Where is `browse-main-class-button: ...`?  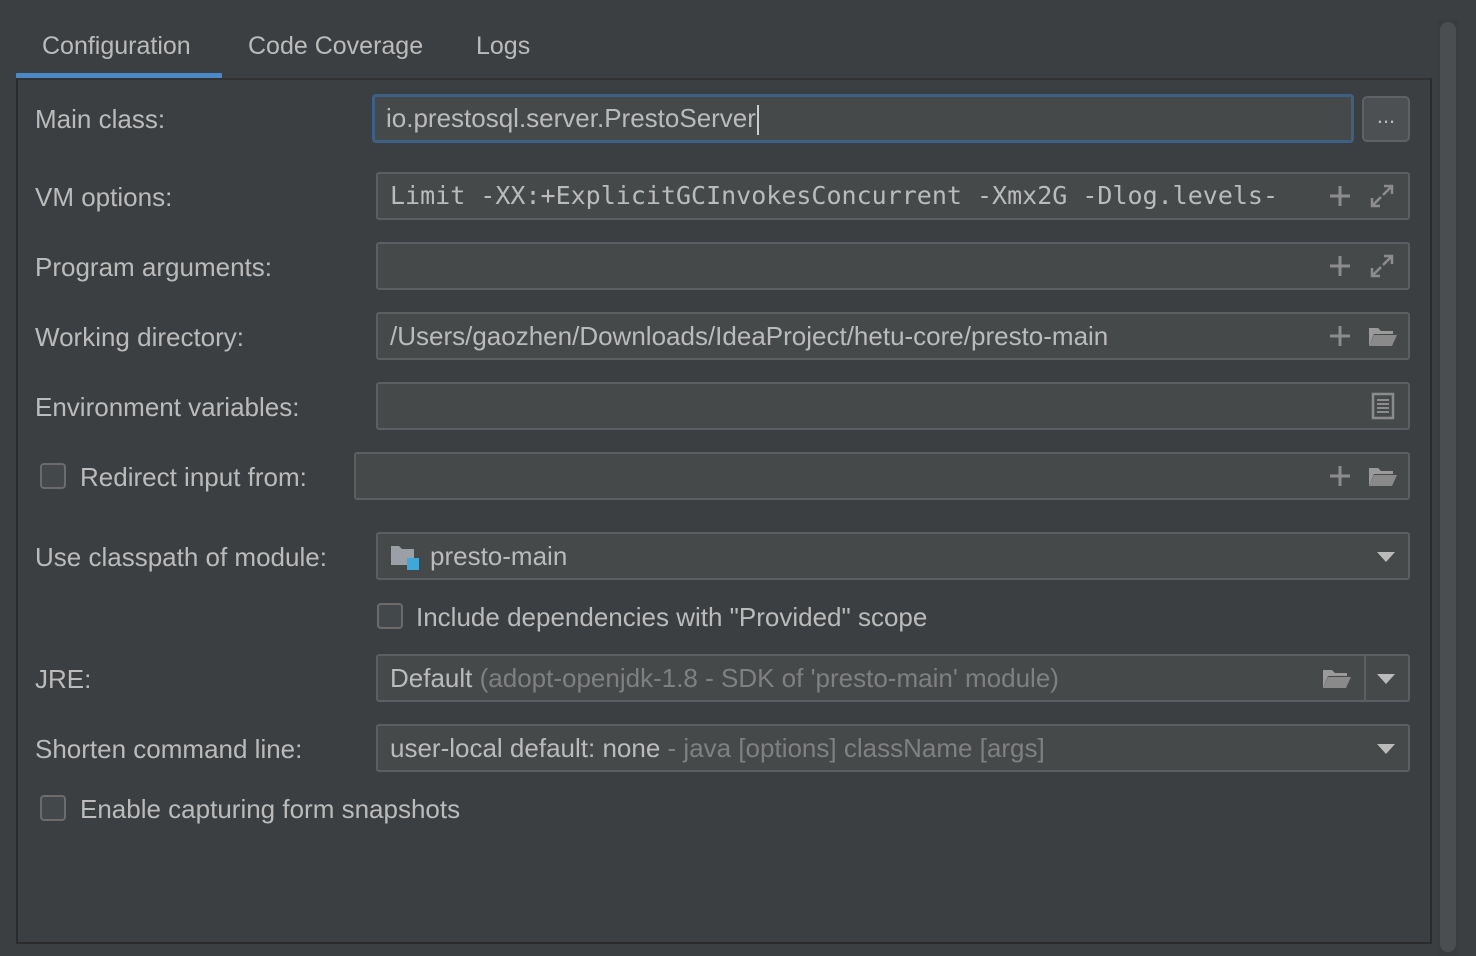 browse-main-class-button: ... is located at coordinates (1386, 119).